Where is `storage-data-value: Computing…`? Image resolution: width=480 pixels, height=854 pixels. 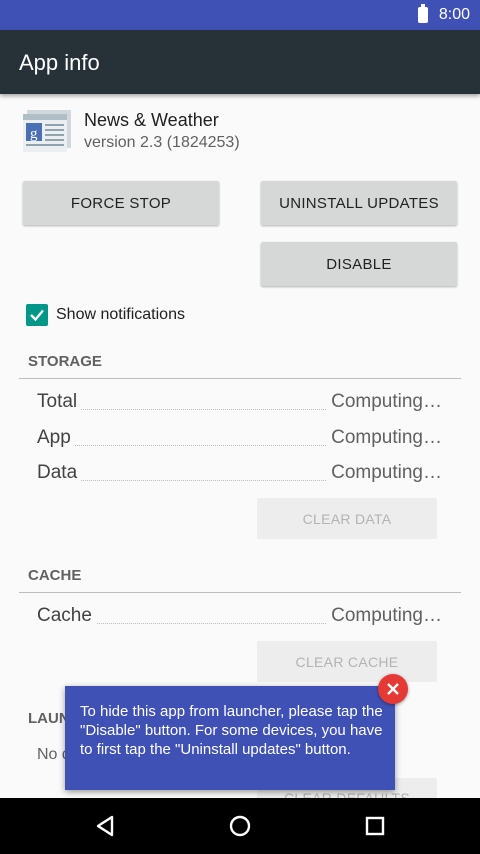 storage-data-value: Computing… is located at coordinates (384, 473).